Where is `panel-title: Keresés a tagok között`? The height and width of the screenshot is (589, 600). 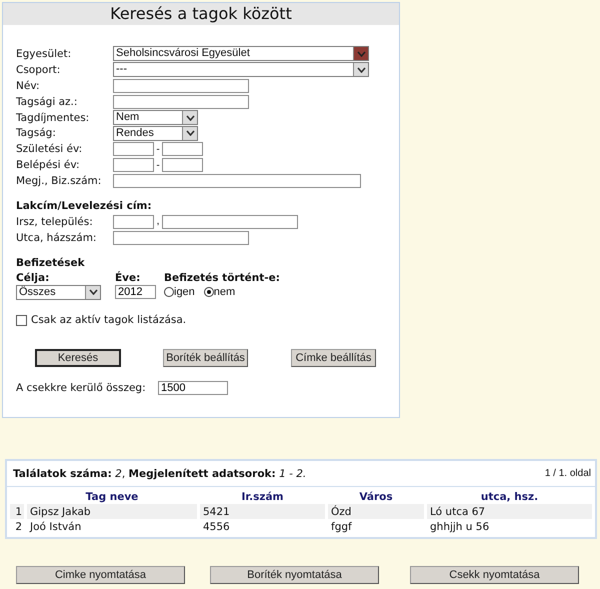 panel-title: Keresés a tagok között is located at coordinates (201, 14).